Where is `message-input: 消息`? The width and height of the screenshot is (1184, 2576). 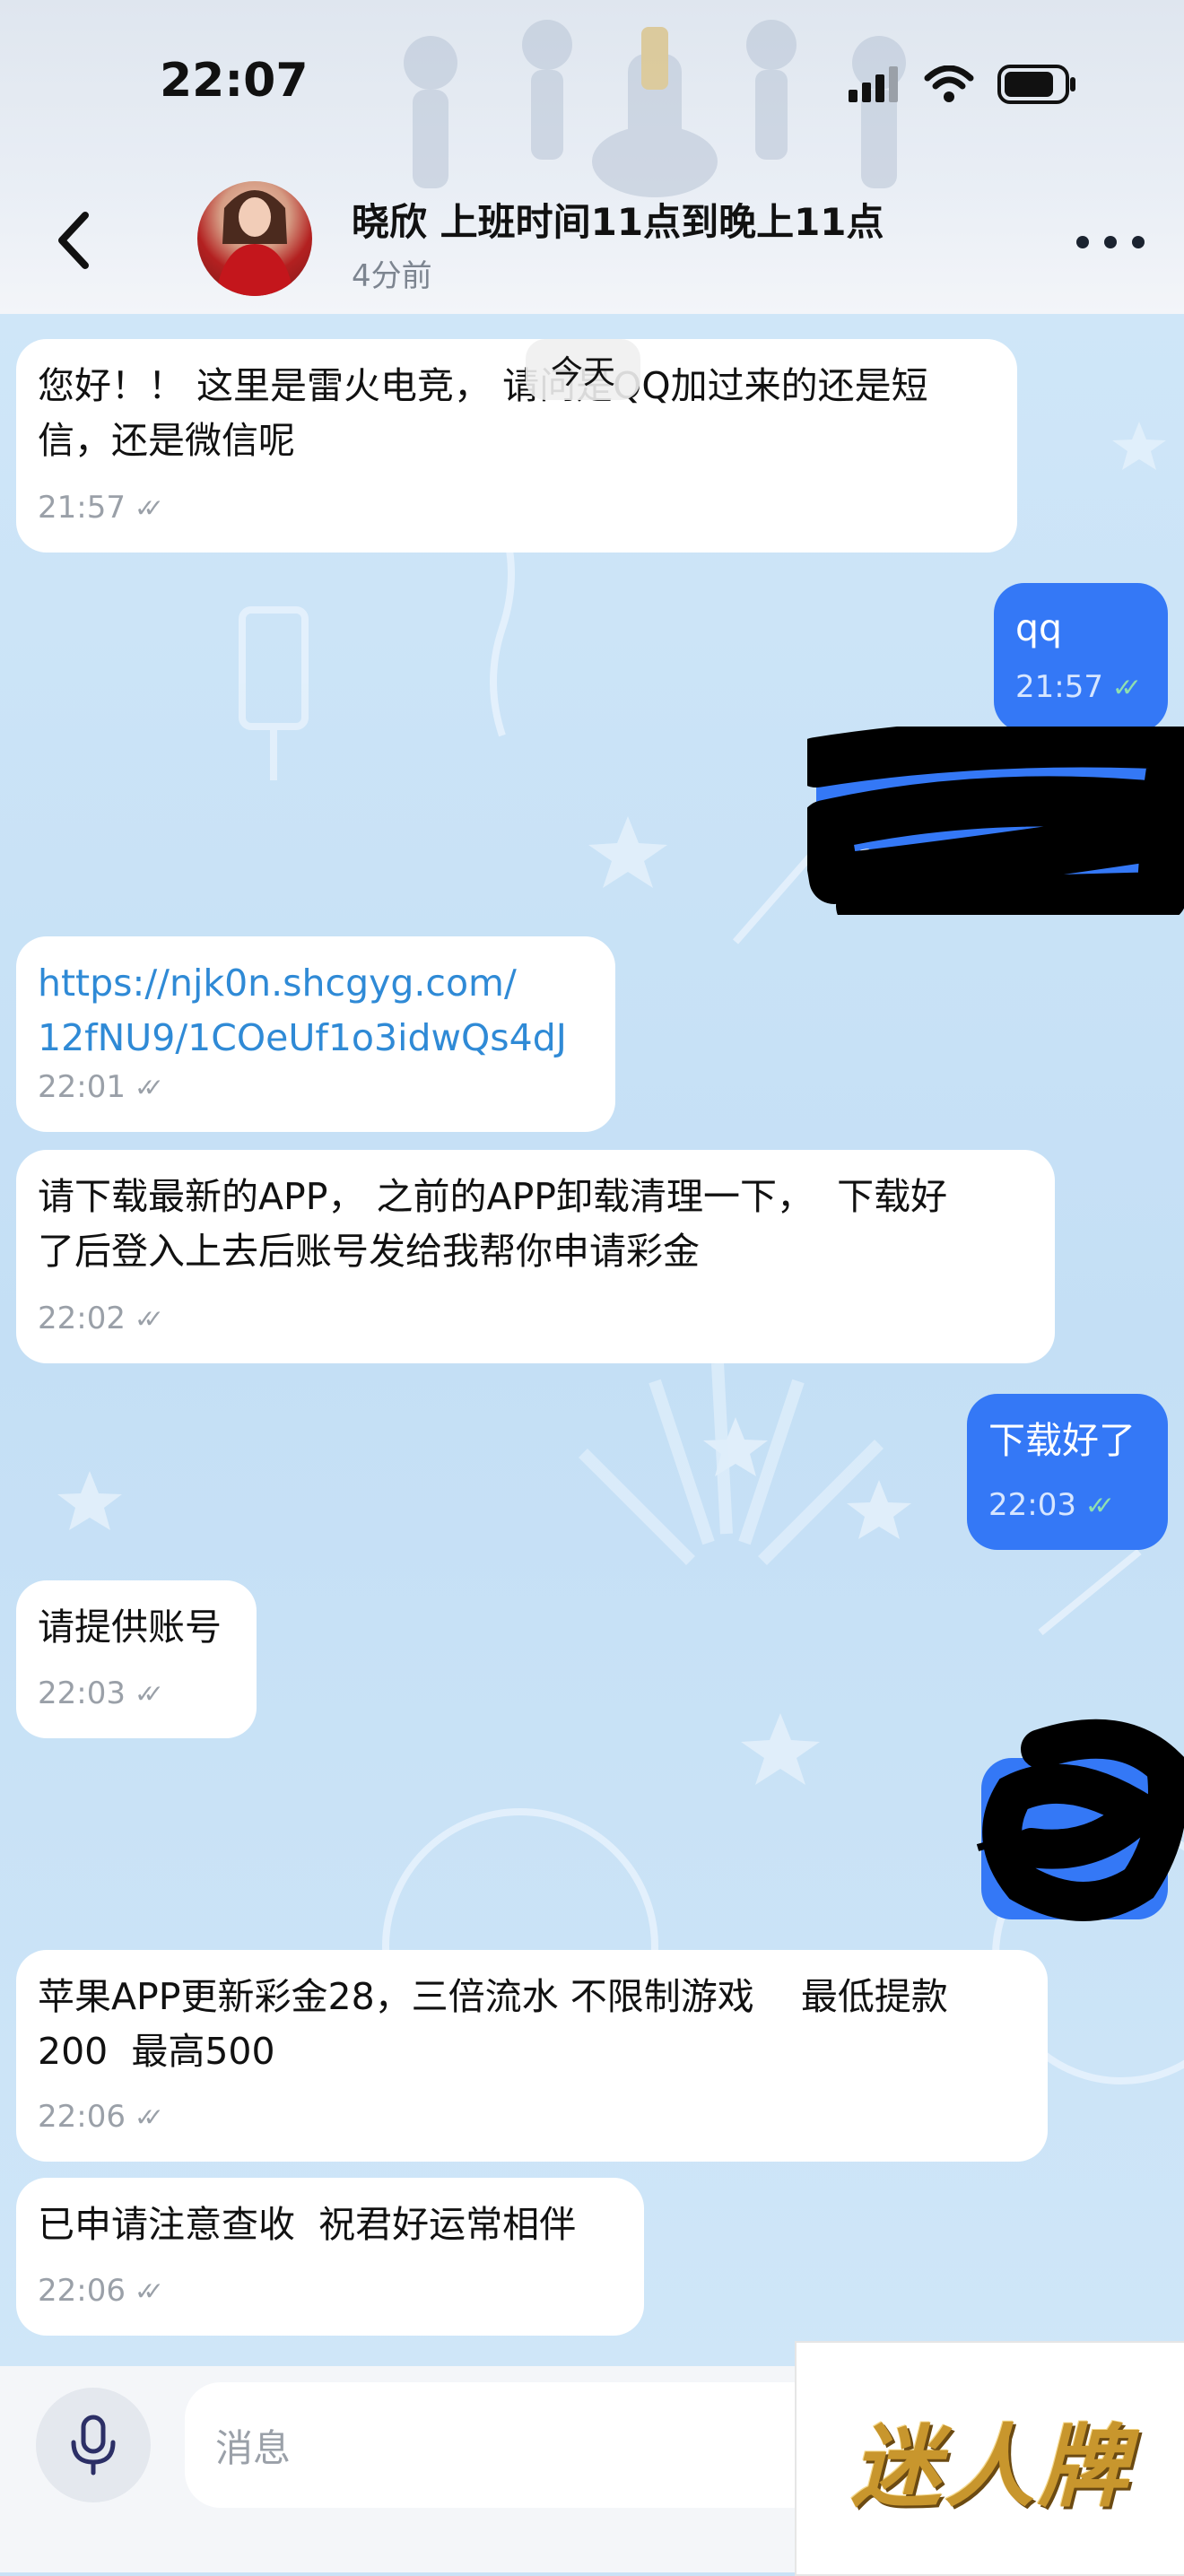 message-input: 消息 is located at coordinates (508, 2445).